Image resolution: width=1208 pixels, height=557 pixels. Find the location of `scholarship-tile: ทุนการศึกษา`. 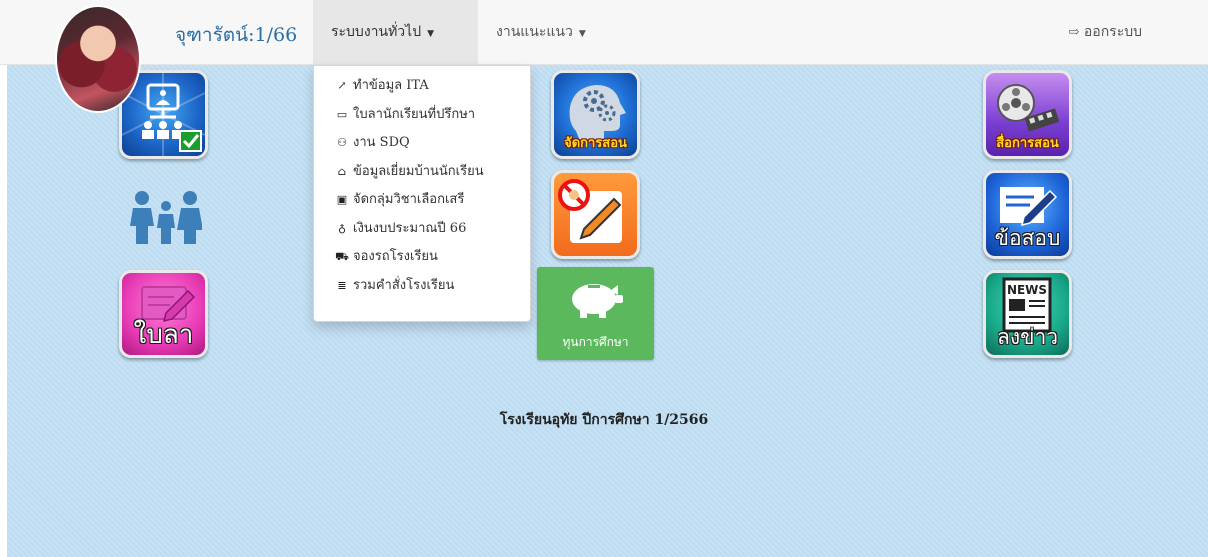

scholarship-tile: ทุนการศึกษา is located at coordinates (595, 313).